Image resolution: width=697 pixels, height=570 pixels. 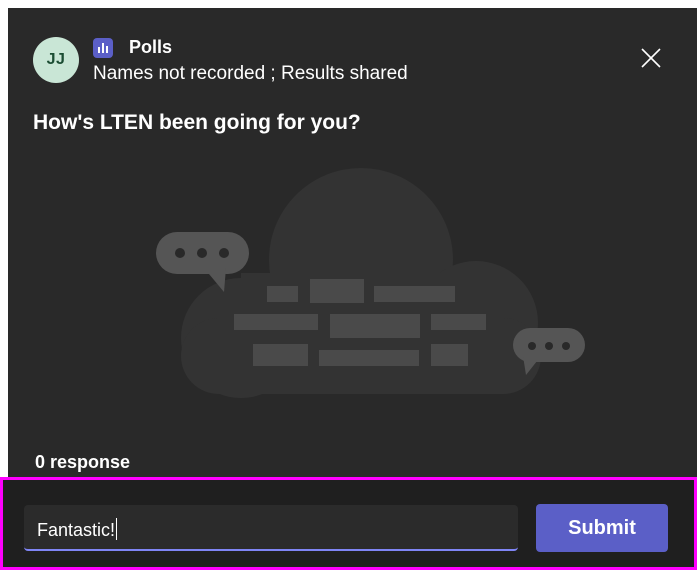 What do you see at coordinates (117, 529) in the screenshot?
I see `text-caret` at bounding box center [117, 529].